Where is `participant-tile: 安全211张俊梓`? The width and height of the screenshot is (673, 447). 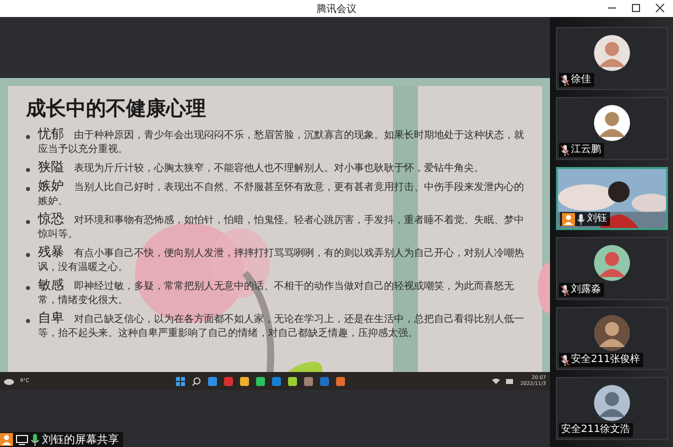 participant-tile: 安全211张俊梓 is located at coordinates (612, 338).